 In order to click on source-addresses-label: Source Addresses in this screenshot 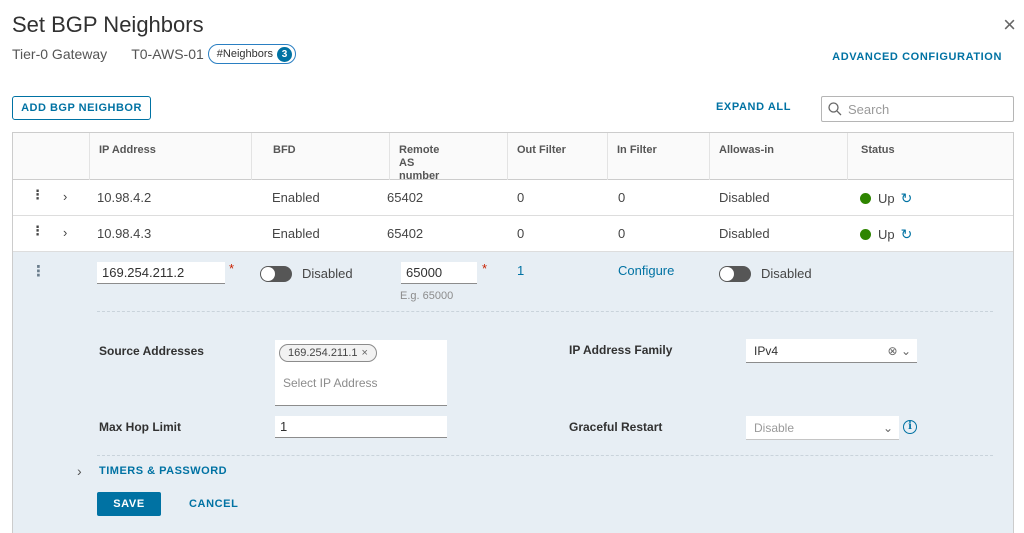, I will do `click(151, 351)`.